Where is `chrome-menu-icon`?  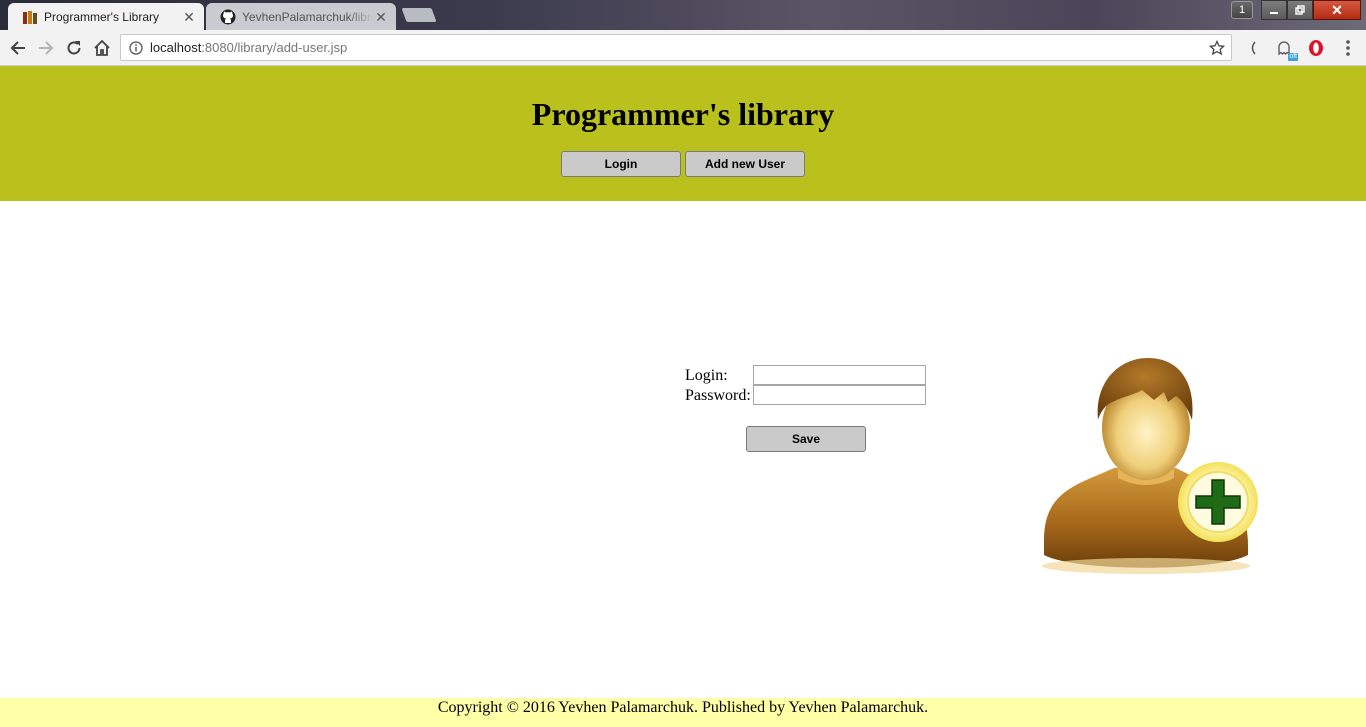
chrome-menu-icon is located at coordinates (1348, 48).